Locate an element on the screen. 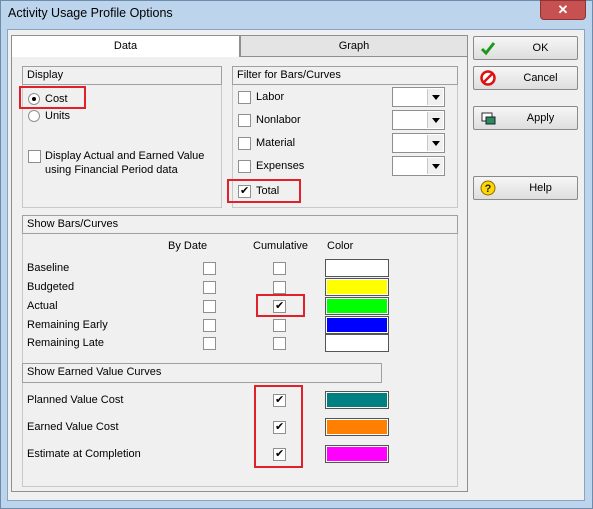  cancel-button: Cancel is located at coordinates (525, 78).